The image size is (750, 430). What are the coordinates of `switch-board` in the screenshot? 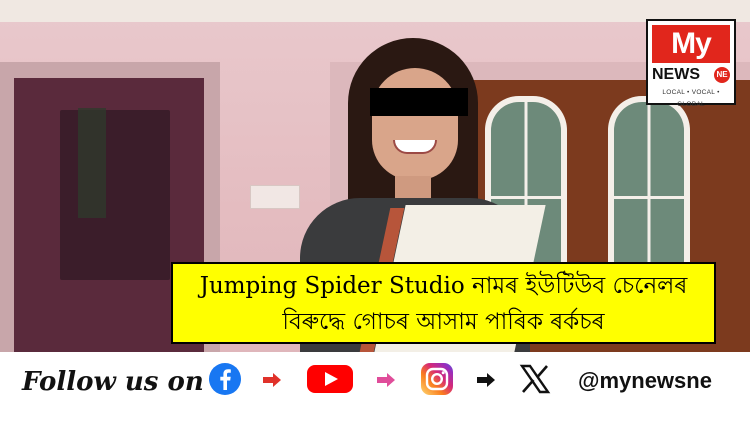 It's located at (275, 197).